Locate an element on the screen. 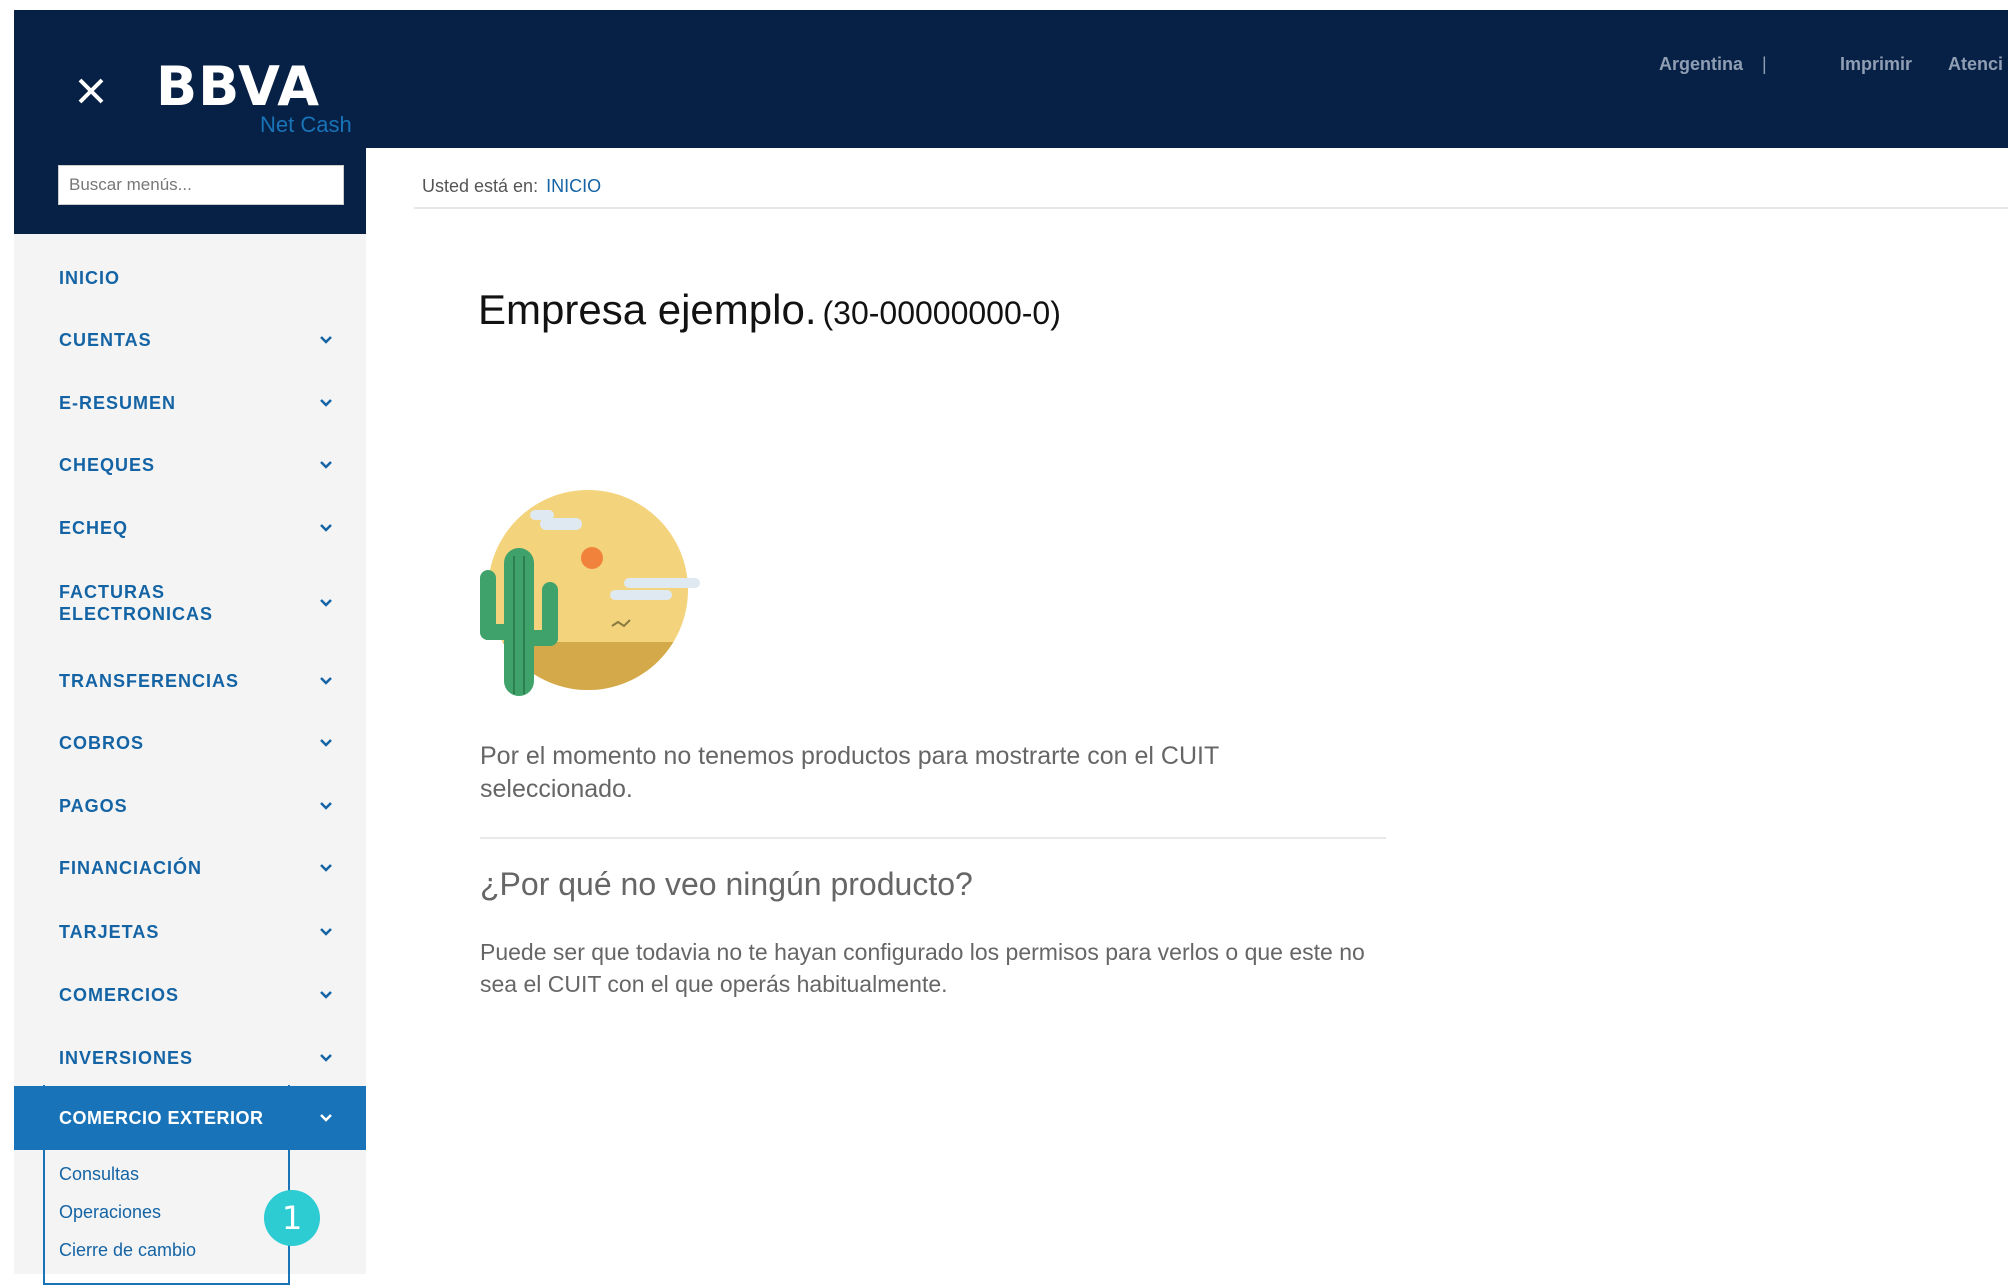 This screenshot has width=2008, height=1285. sidebar-item-transferencias: TRANSFERENCIAS is located at coordinates (190, 681).